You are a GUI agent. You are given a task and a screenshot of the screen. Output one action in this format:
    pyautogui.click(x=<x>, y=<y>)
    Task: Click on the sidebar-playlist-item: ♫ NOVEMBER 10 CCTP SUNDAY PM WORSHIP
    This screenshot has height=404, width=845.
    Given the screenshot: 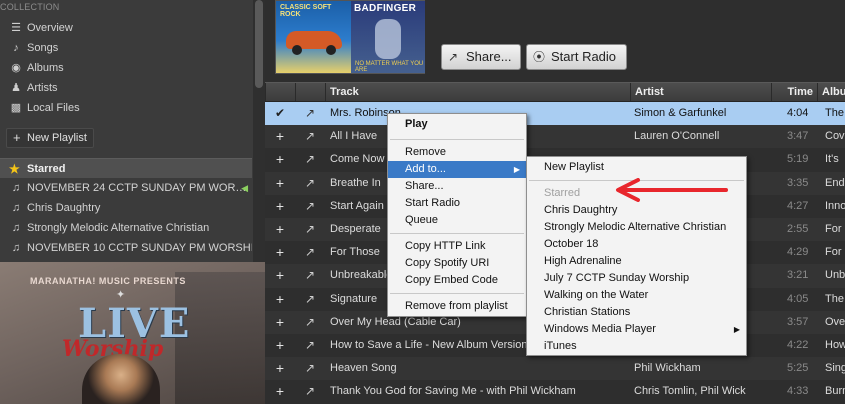 What is the action you would take?
    pyautogui.click(x=126, y=248)
    